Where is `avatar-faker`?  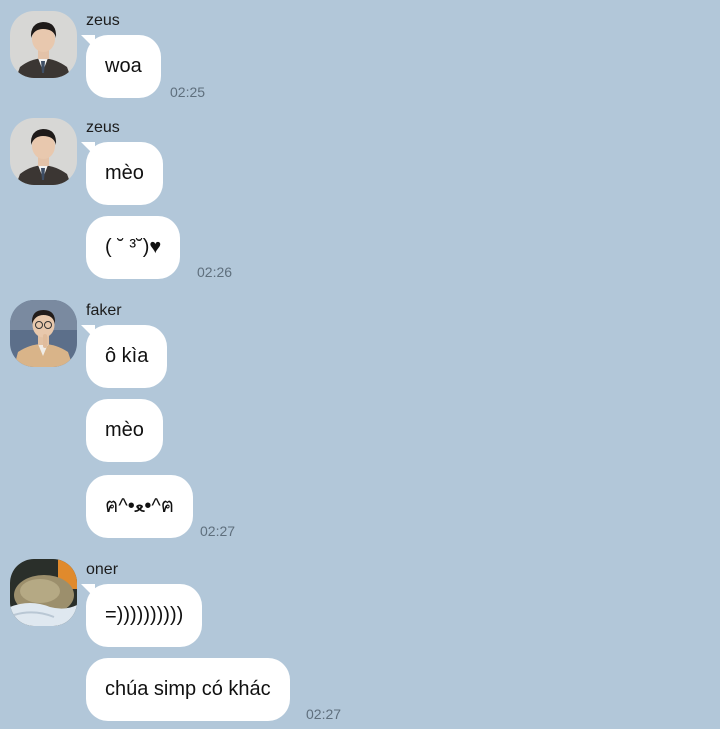
avatar-faker is located at coordinates (43, 333).